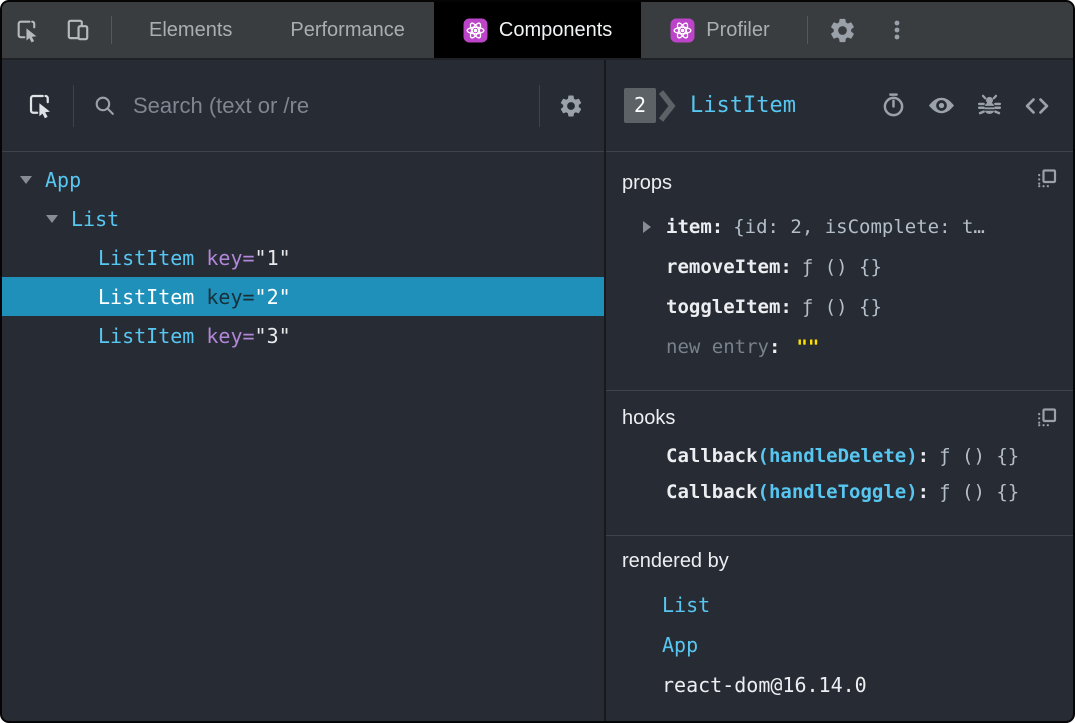 The image size is (1075, 723). Describe the element at coordinates (647, 227) in the screenshot. I see `collapsed-arrow-icon` at that location.